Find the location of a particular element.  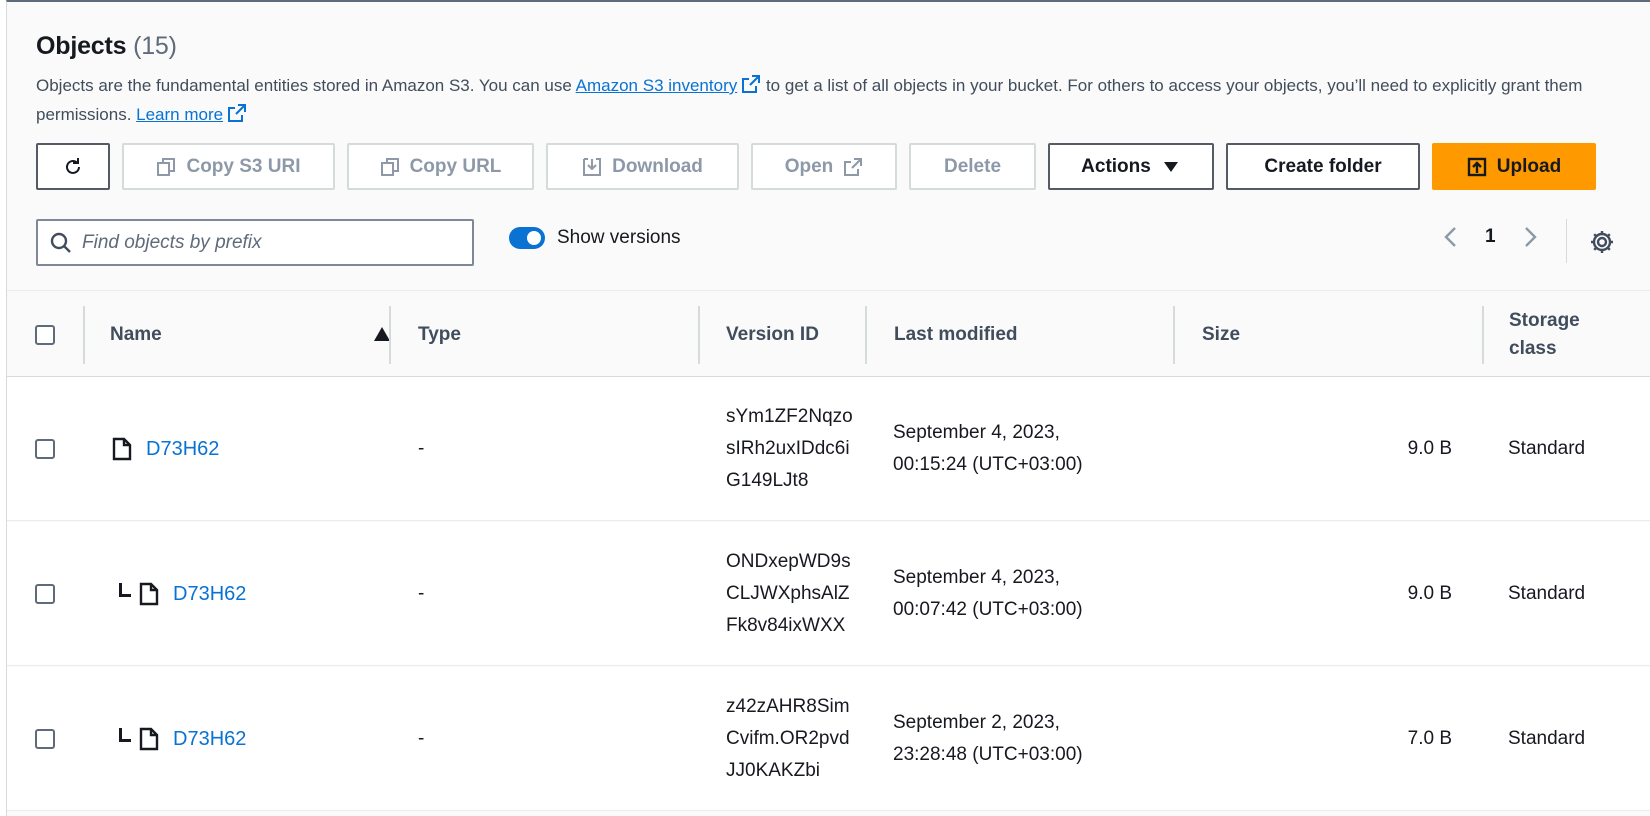

column-header-size: Size is located at coordinates (1221, 334).